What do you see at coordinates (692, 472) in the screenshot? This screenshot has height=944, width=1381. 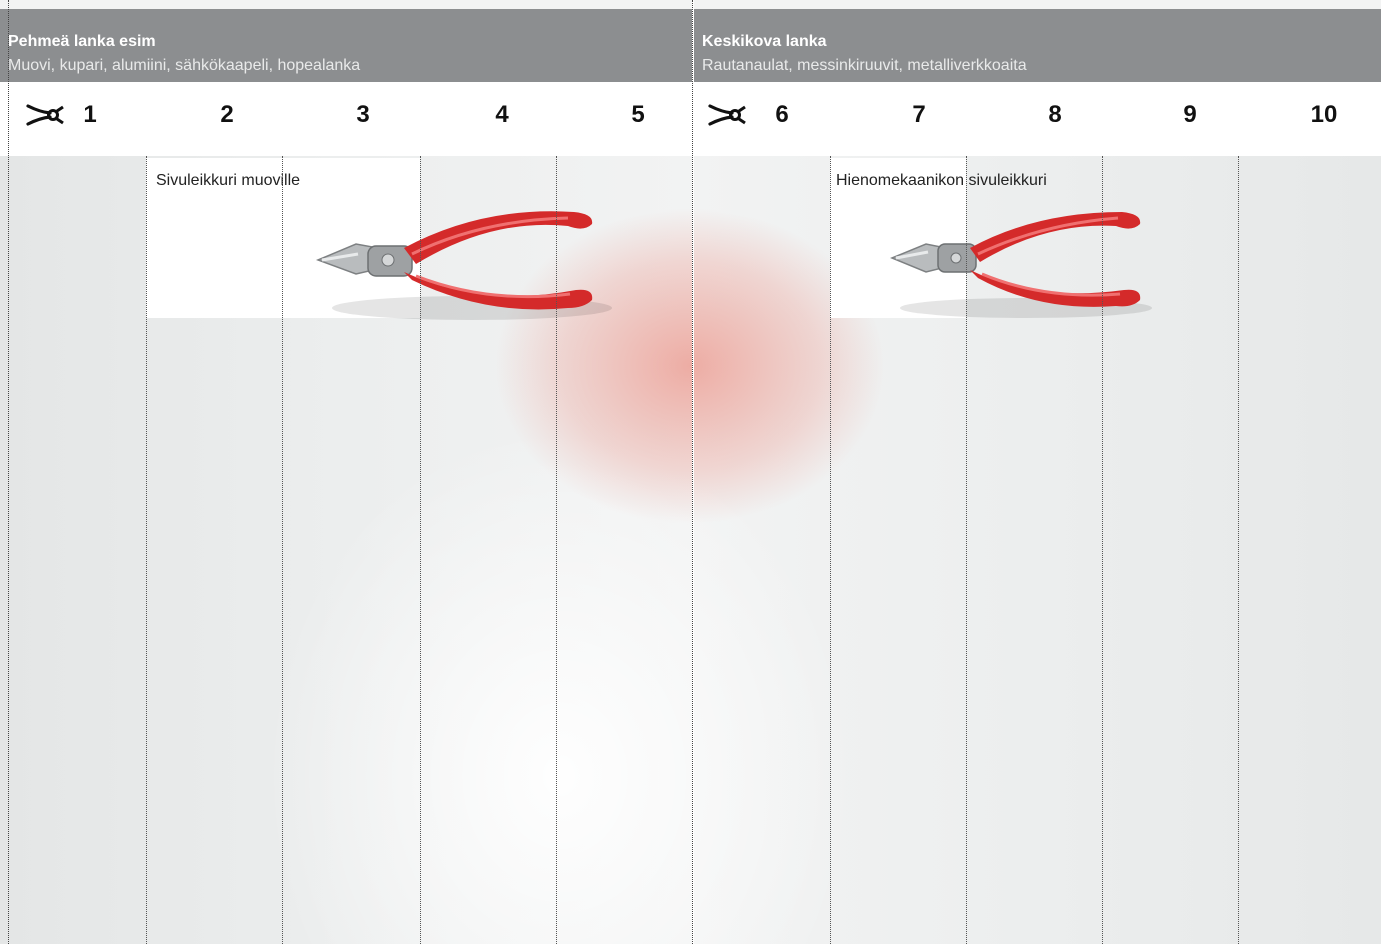 I see `section-cut-line` at bounding box center [692, 472].